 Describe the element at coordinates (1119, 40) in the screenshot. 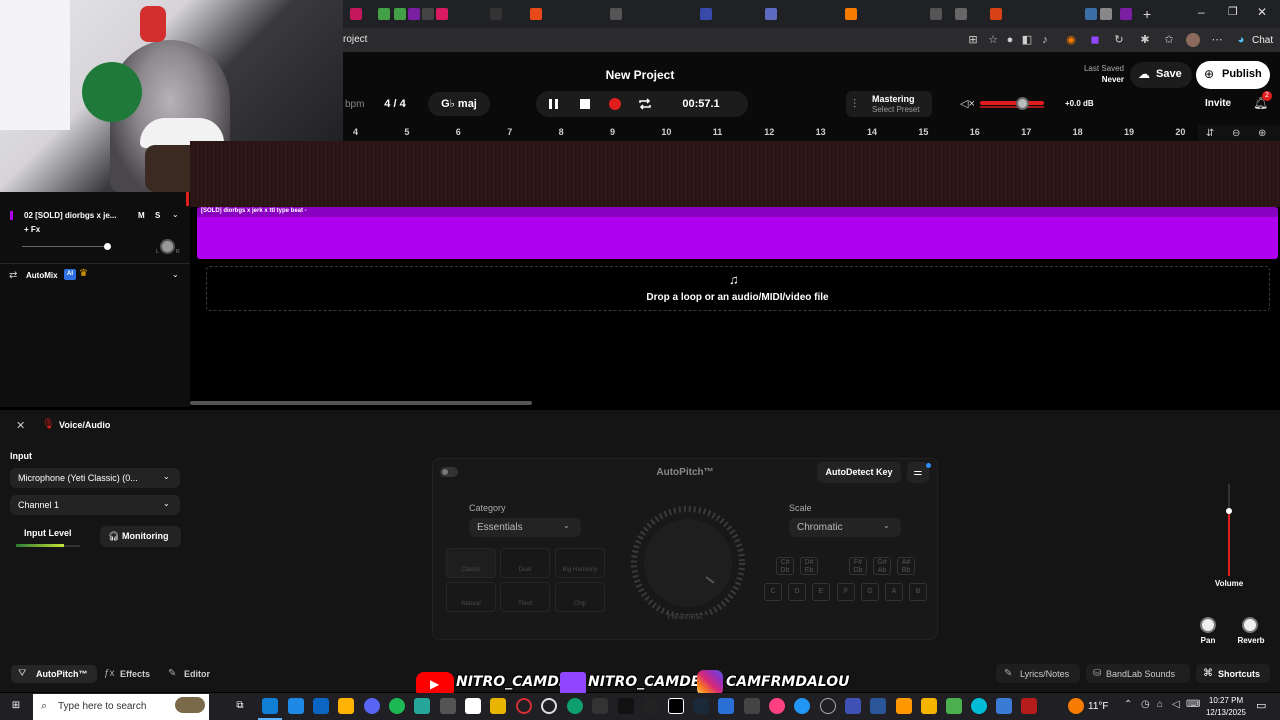

I see `refresh-icon: ↻` at that location.